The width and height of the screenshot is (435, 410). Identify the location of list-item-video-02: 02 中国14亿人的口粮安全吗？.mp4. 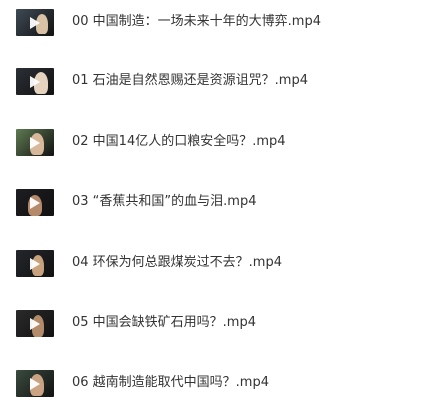
(217, 142).